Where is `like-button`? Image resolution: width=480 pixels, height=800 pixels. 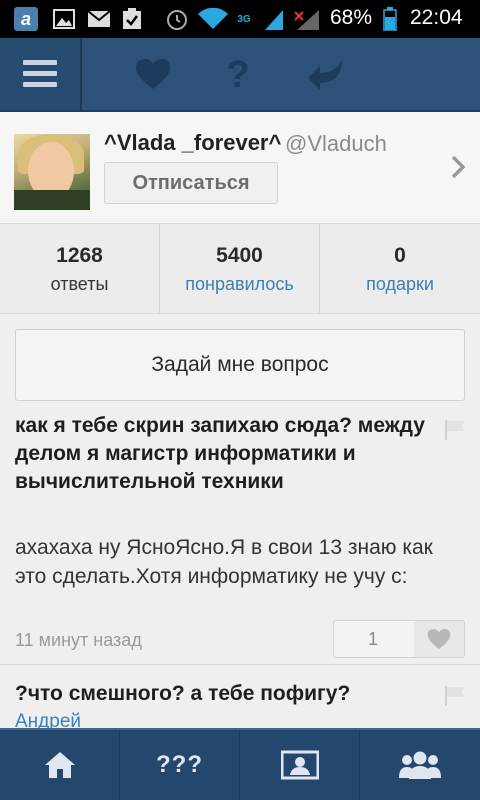 like-button is located at coordinates (439, 639).